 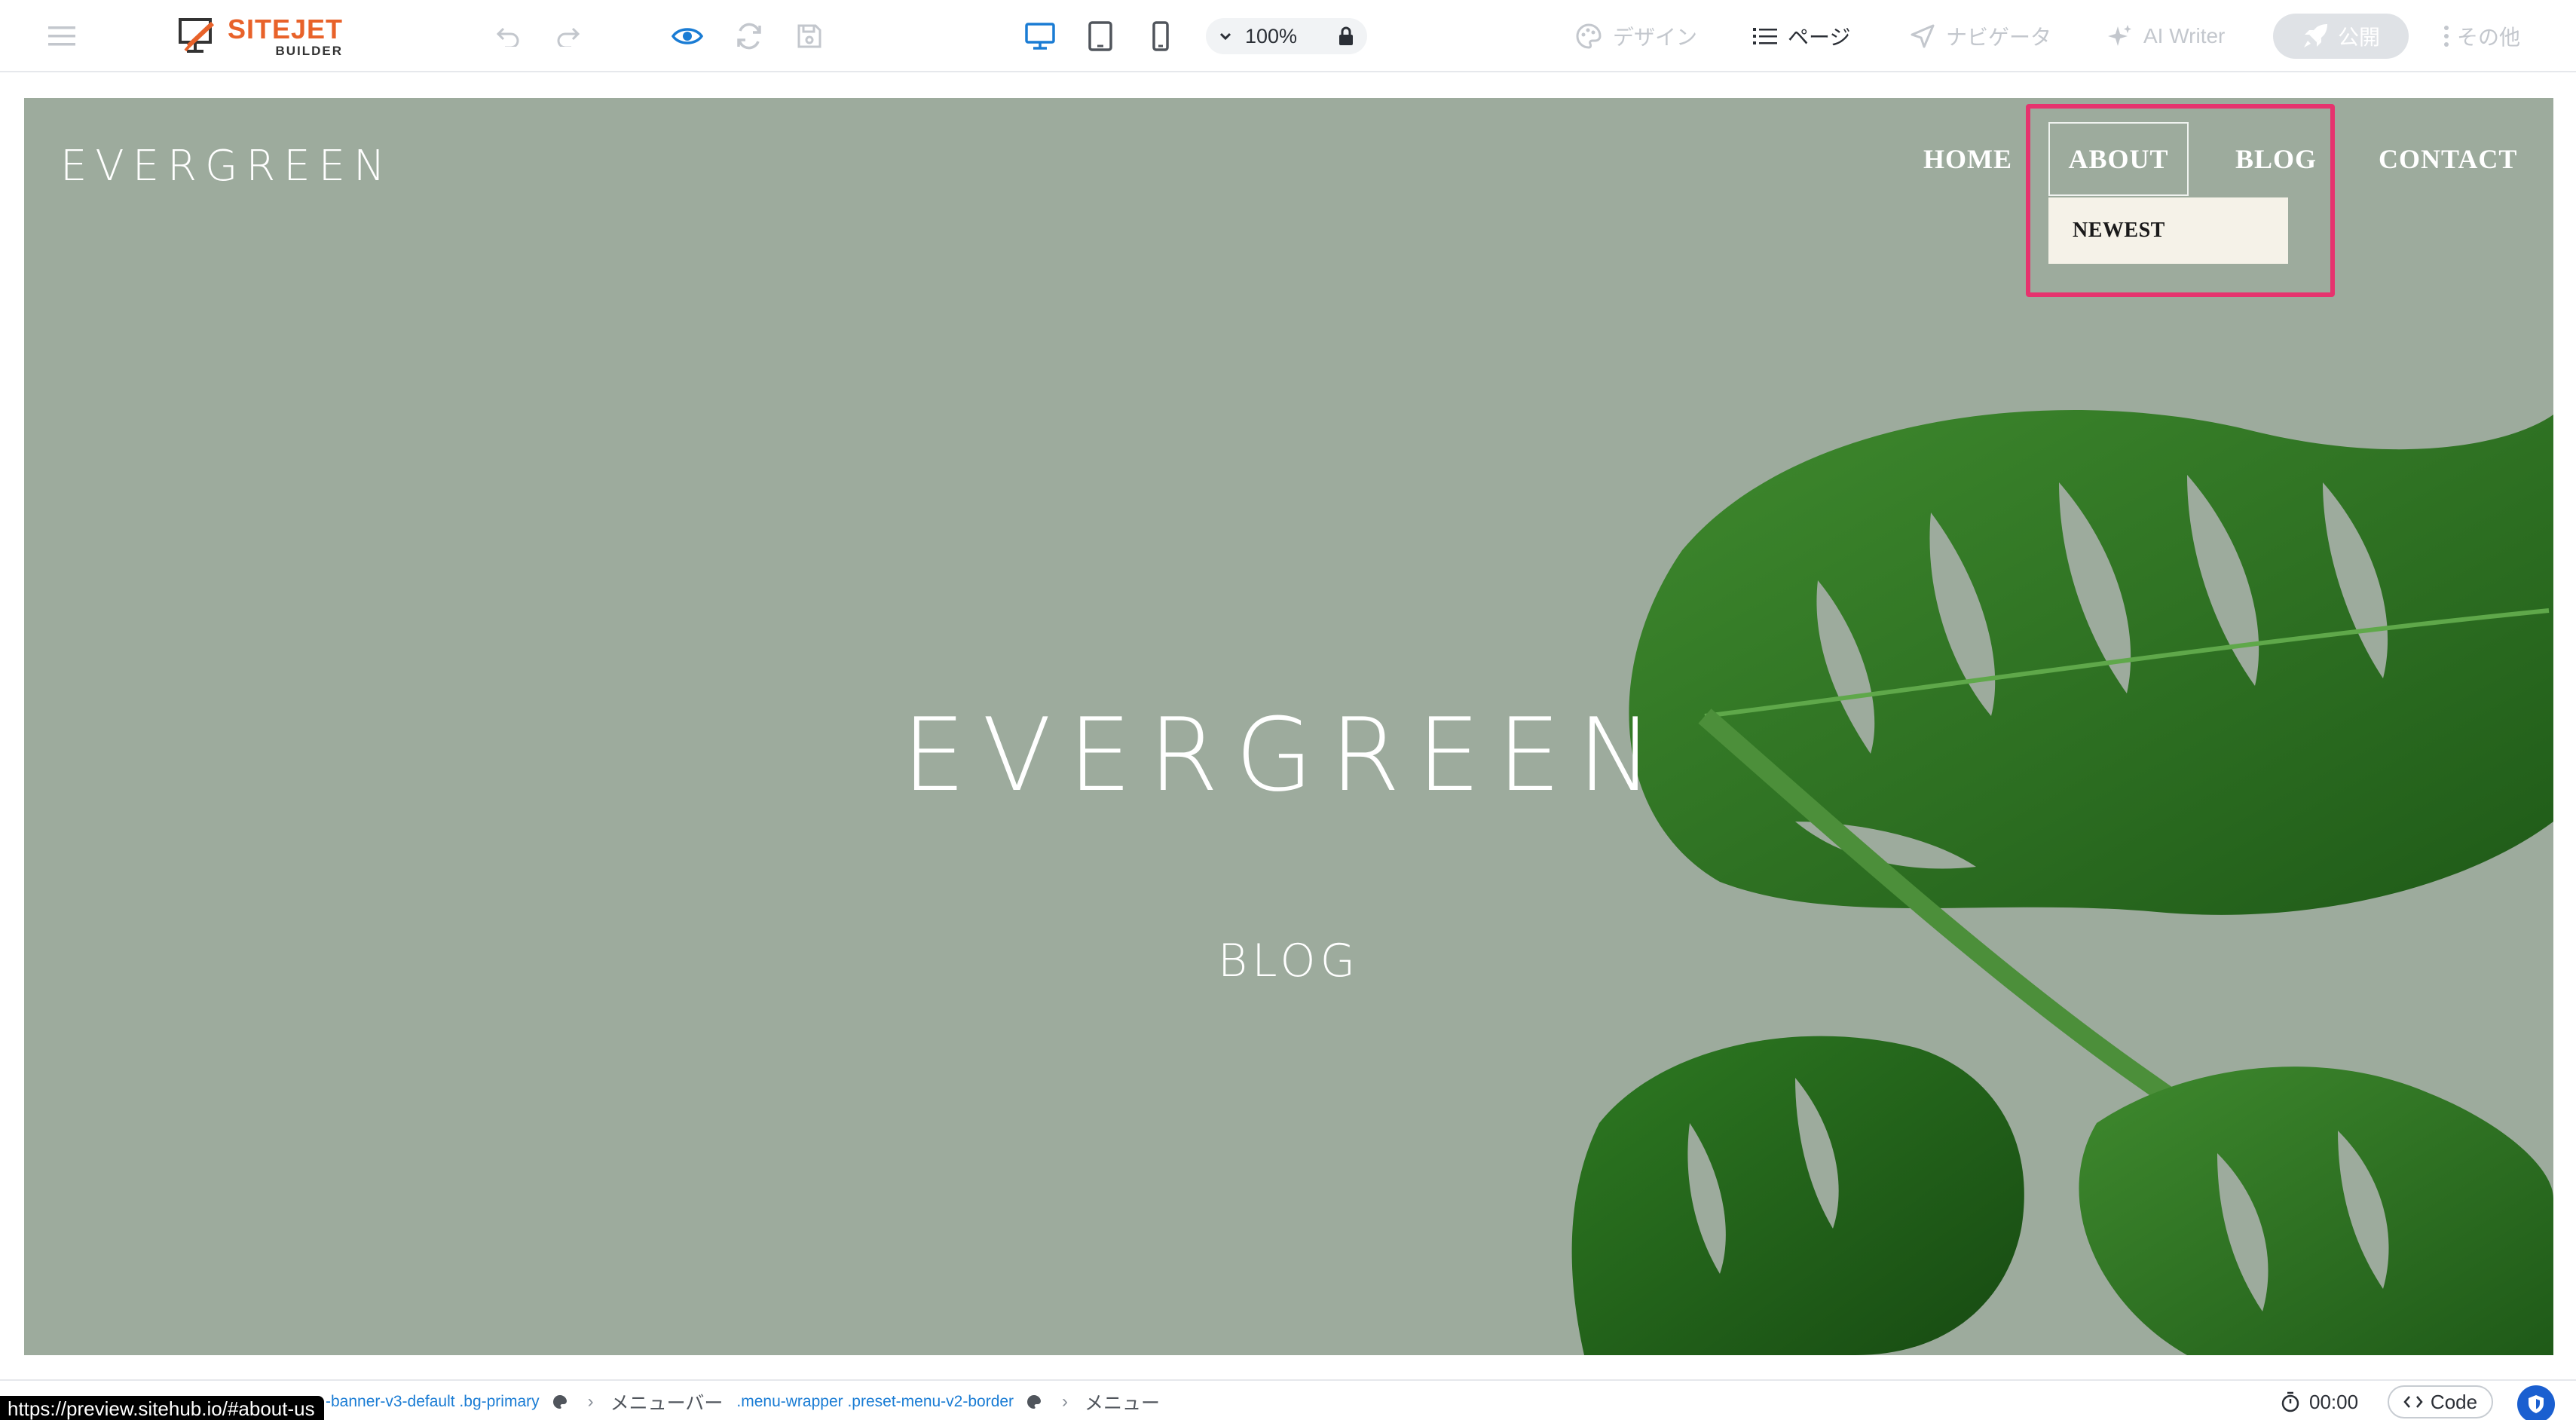 I want to click on ai-writer-button: AI Writer, so click(x=2166, y=37).